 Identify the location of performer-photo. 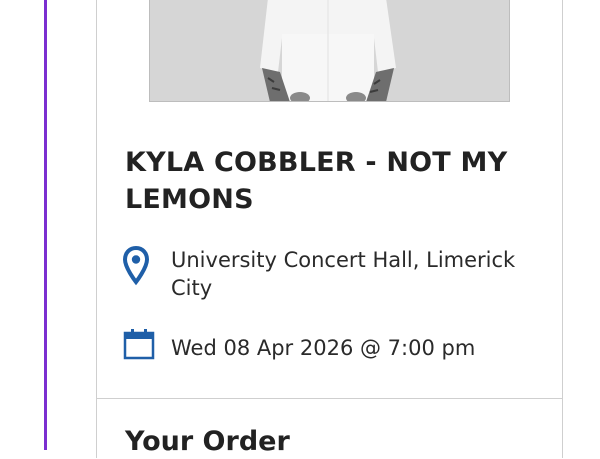
(329, 50).